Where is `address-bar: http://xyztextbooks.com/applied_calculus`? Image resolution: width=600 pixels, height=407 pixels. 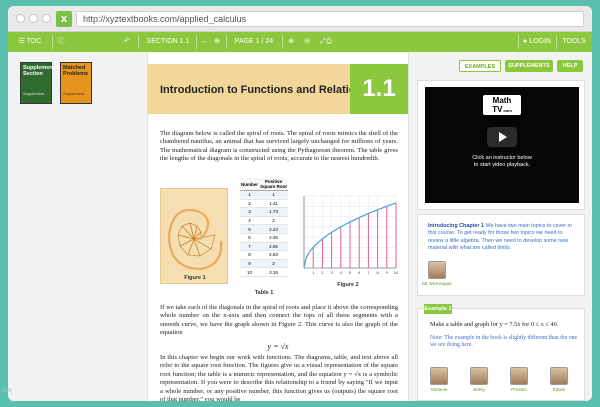 address-bar: http://xyztextbooks.com/applied_calculus is located at coordinates (330, 19).